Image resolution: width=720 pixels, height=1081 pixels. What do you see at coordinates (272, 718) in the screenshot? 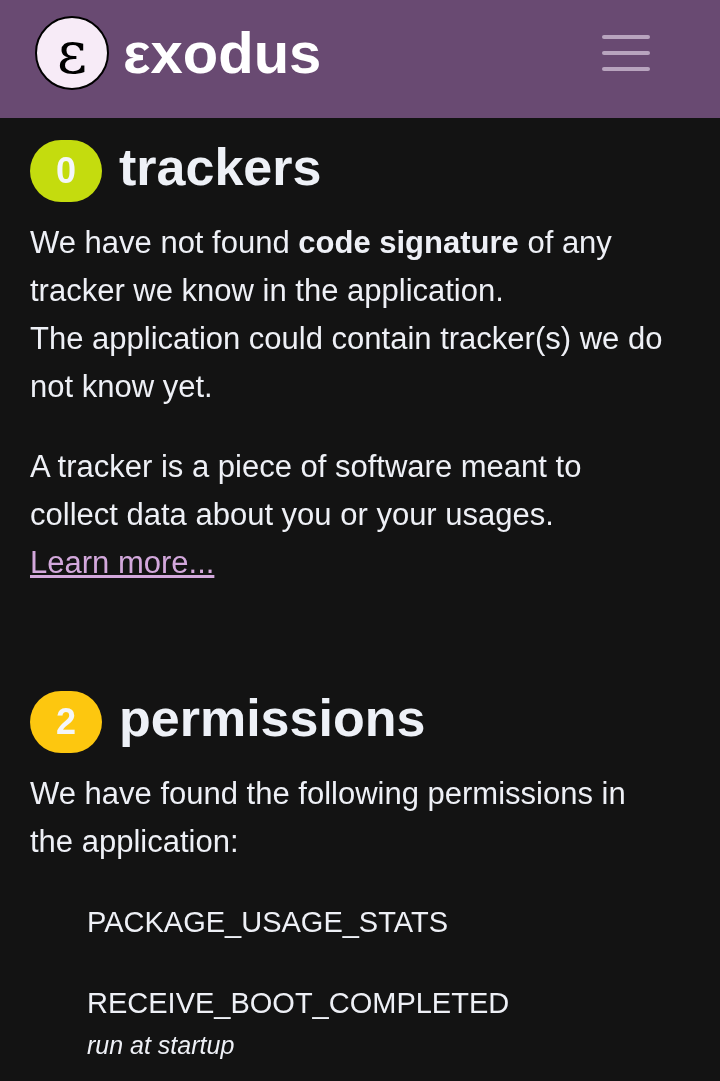
I see `section-heading: permissions` at bounding box center [272, 718].